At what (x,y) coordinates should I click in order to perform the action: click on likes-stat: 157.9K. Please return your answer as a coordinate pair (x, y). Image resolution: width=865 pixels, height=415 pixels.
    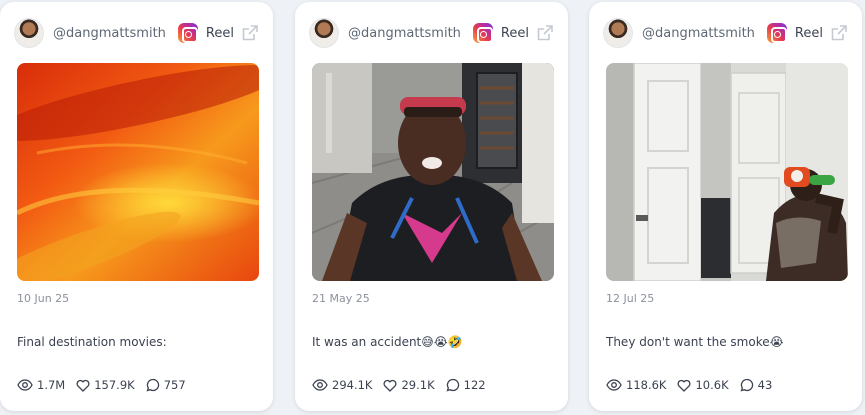
    Looking at the image, I should click on (105, 385).